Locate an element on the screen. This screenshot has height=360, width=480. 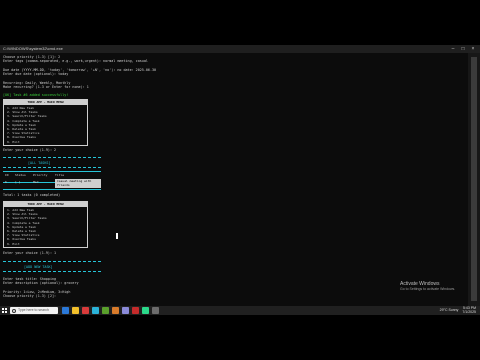
terminal-scrollbar is located at coordinates (474, 179).